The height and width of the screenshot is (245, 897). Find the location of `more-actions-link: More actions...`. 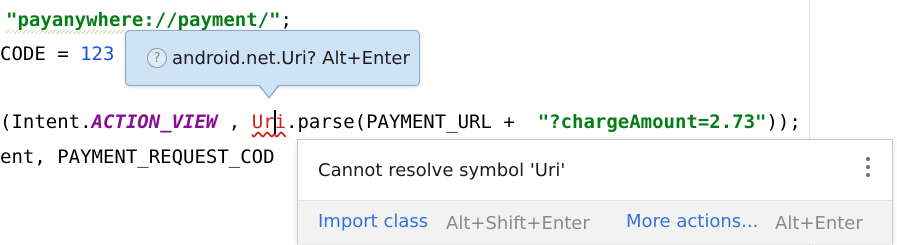

more-actions-link: More actions... is located at coordinates (692, 221).